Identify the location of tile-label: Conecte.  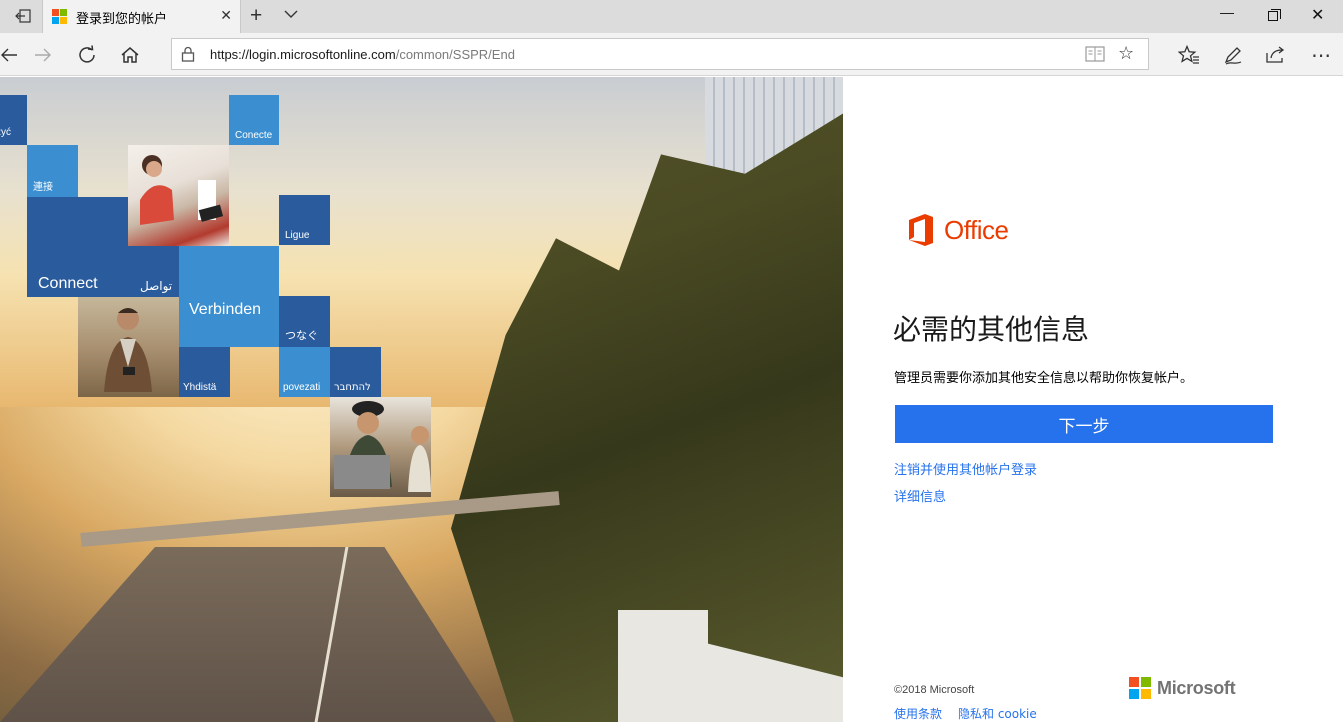
(254, 135).